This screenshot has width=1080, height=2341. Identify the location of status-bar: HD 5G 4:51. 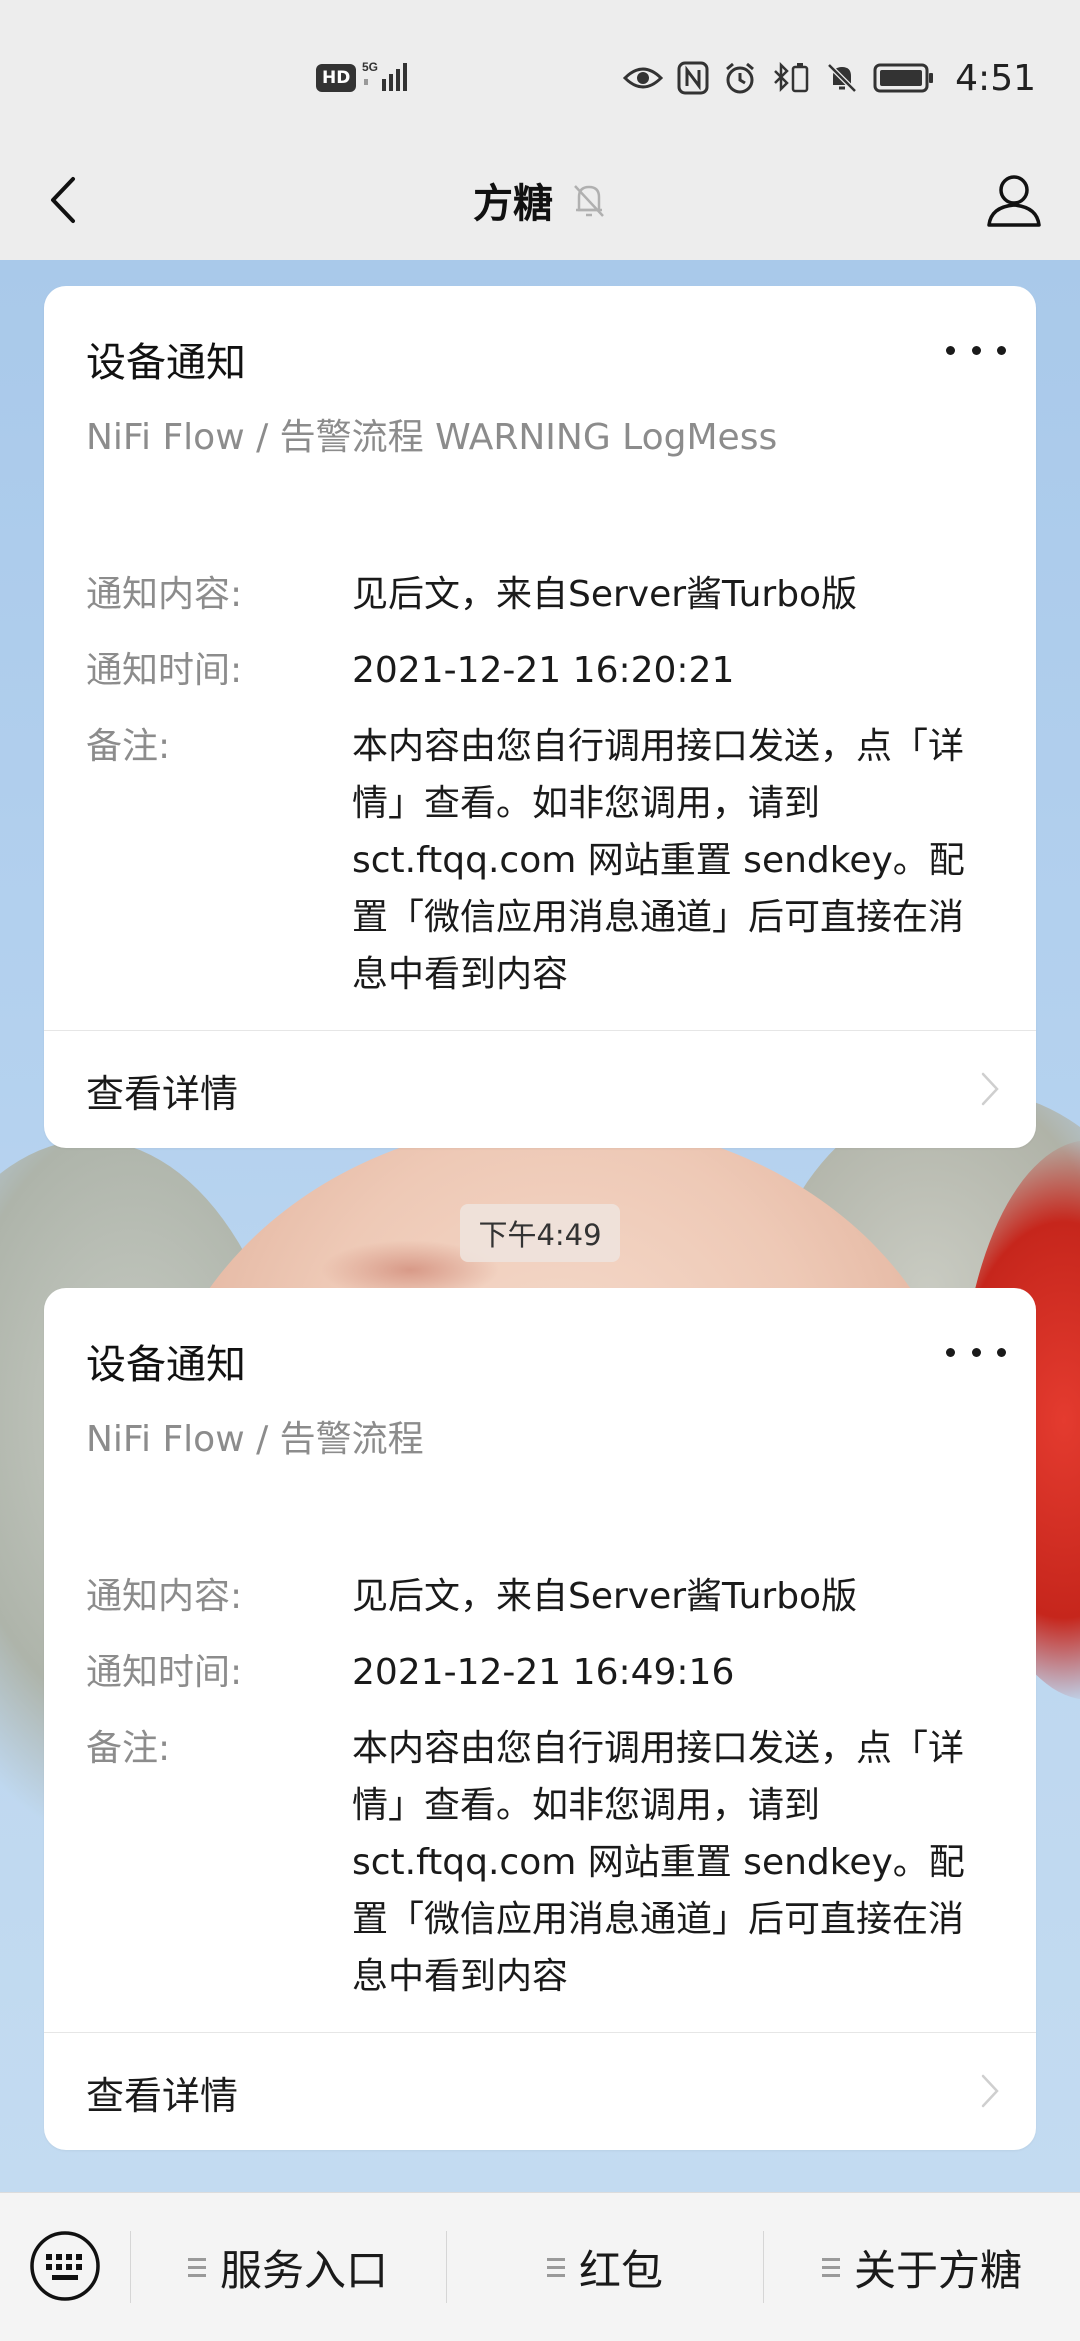
(540, 70).